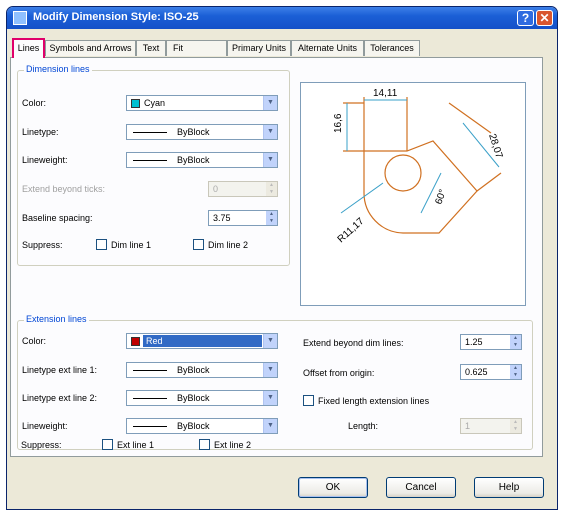 Image resolution: width=564 pixels, height=518 pixels. What do you see at coordinates (353, 343) in the screenshot?
I see `extend-beyond-dim-label: Extend beyond dim lines:` at bounding box center [353, 343].